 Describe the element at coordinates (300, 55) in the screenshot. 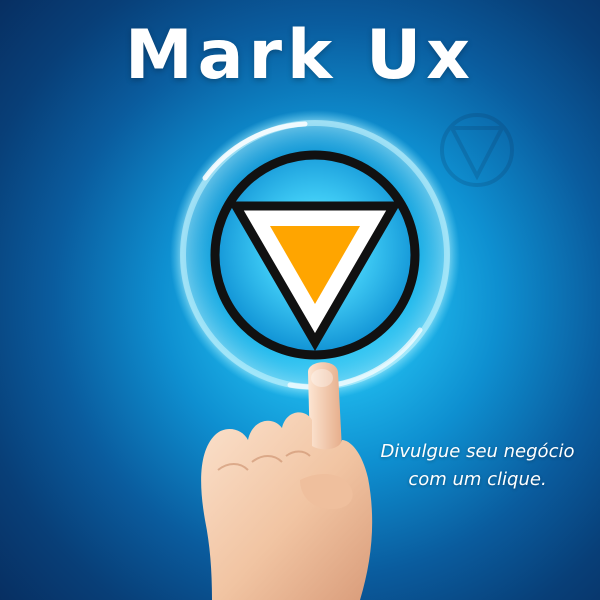

I see `brand-title: Mark Ux` at that location.